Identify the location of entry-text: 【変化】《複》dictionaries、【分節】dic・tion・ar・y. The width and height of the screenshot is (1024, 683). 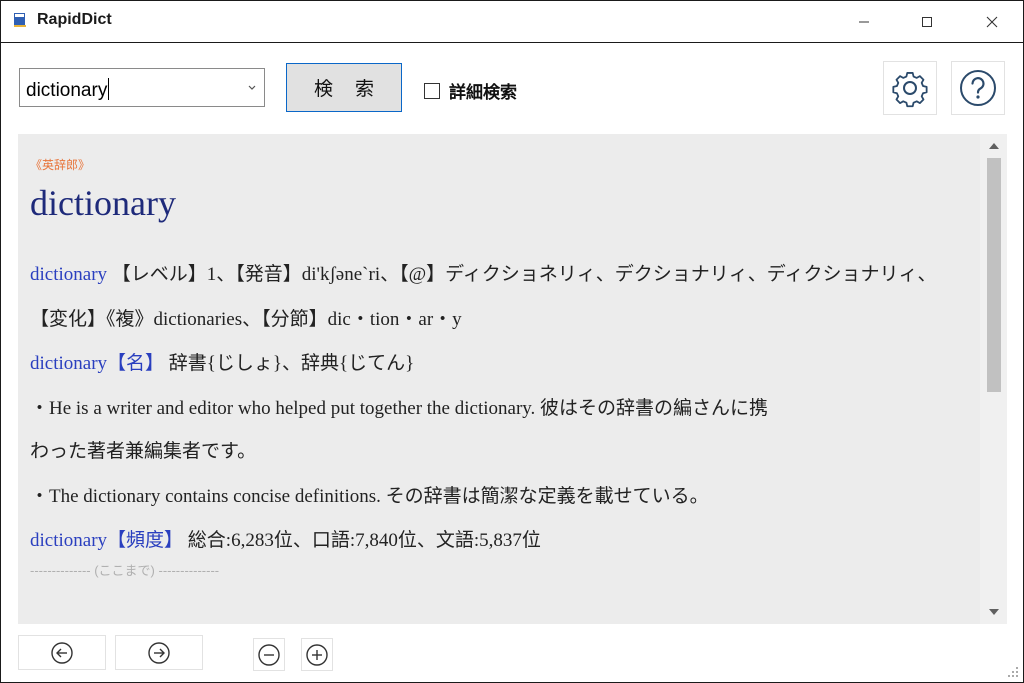
(246, 319).